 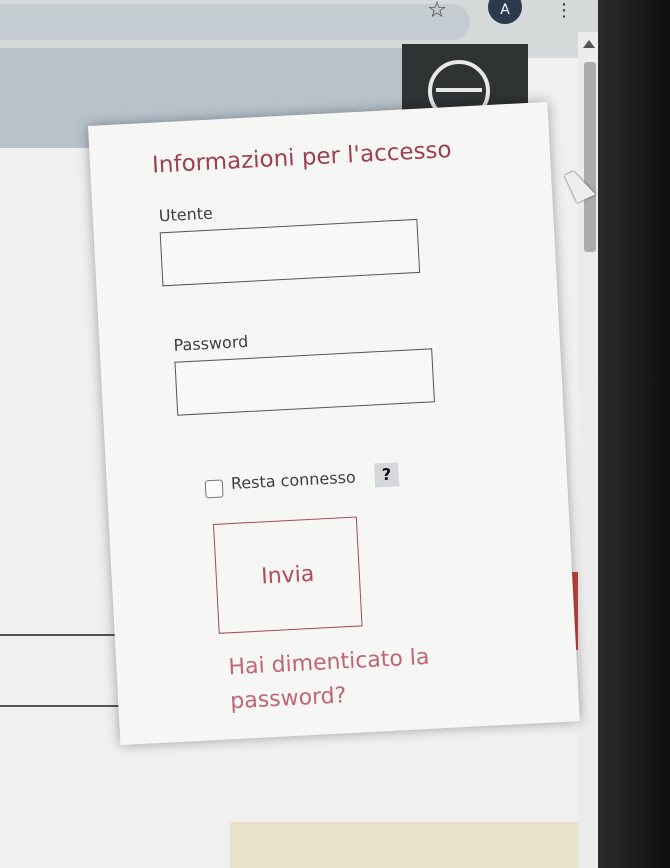 I want to click on submit-button: Invia, so click(x=288, y=575).